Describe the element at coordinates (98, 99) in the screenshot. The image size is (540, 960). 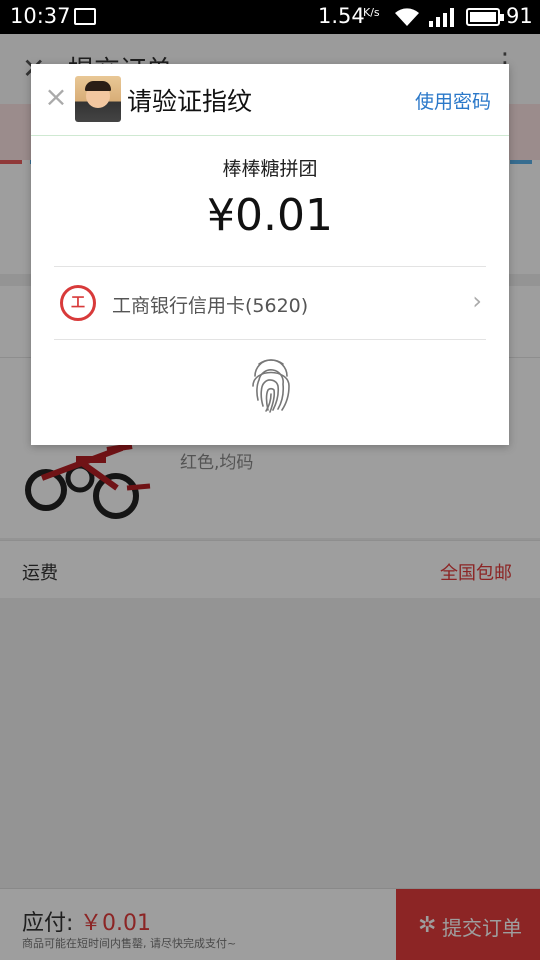
I see `avatar` at that location.